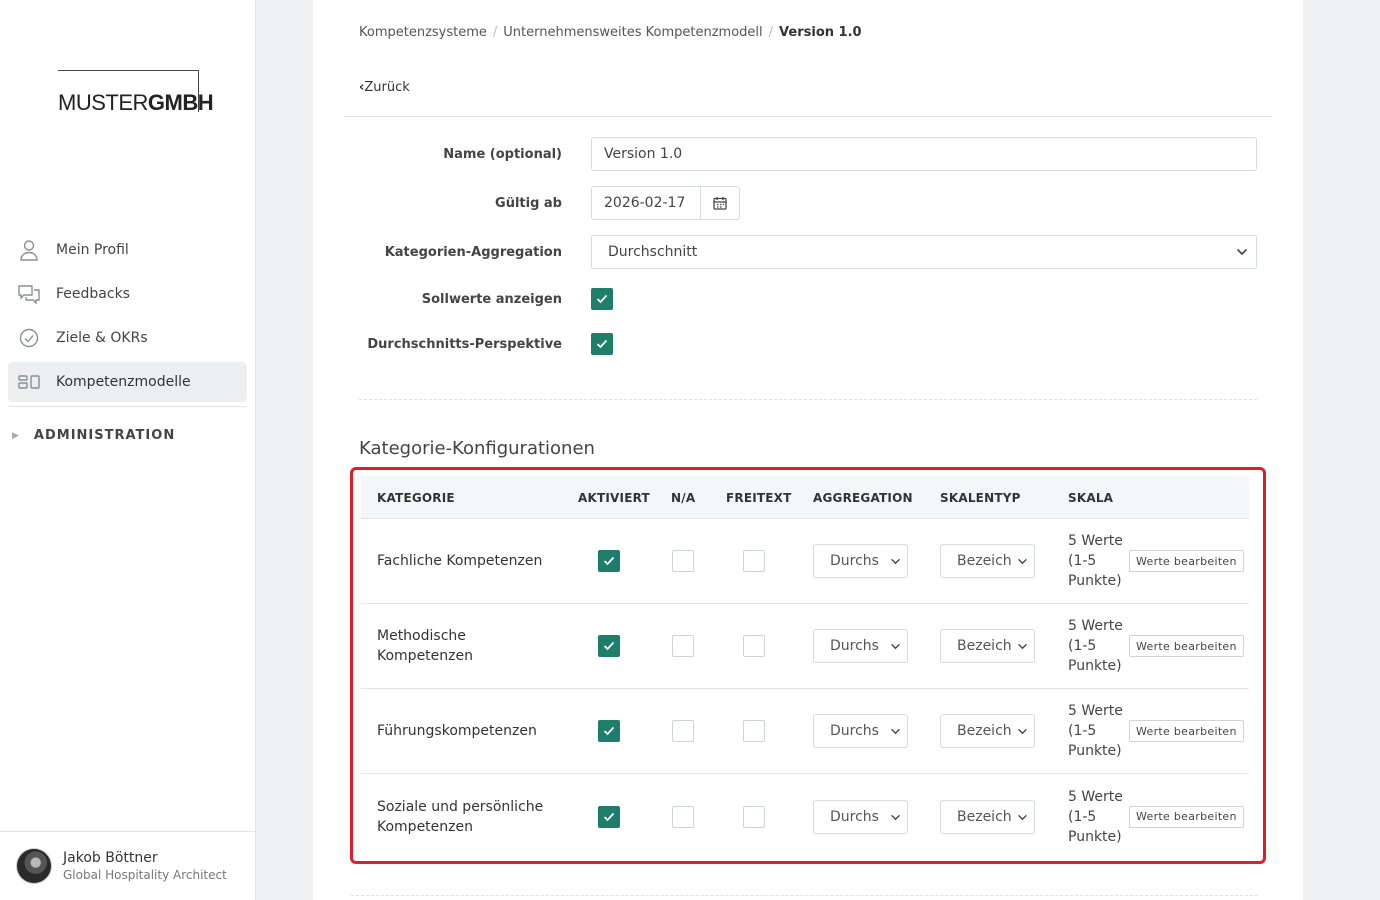 This screenshot has height=900, width=1380. I want to click on sidebar-item-label: Ziele & OKRs, so click(102, 338).